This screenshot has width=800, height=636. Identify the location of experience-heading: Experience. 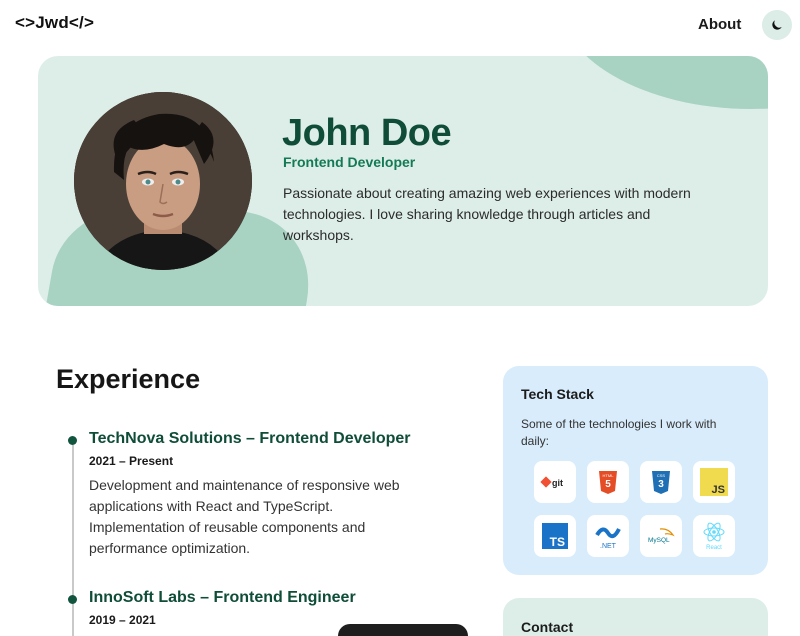
(128, 379).